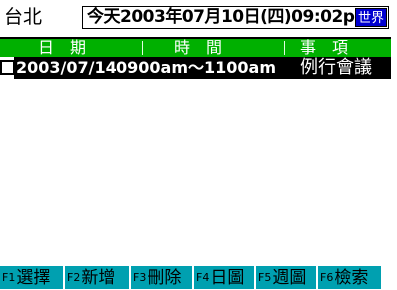 This screenshot has width=397, height=290. I want to click on current-date-time: 今天2003年07月10日(四)09:02pm, so click(229, 17).